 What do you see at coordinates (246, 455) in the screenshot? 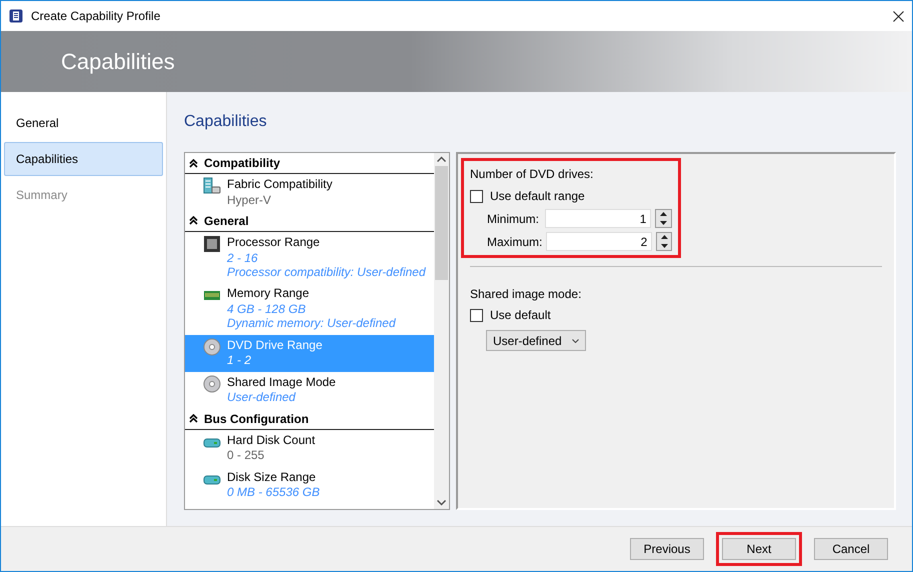
I see `item-detail: 0 - 255` at bounding box center [246, 455].